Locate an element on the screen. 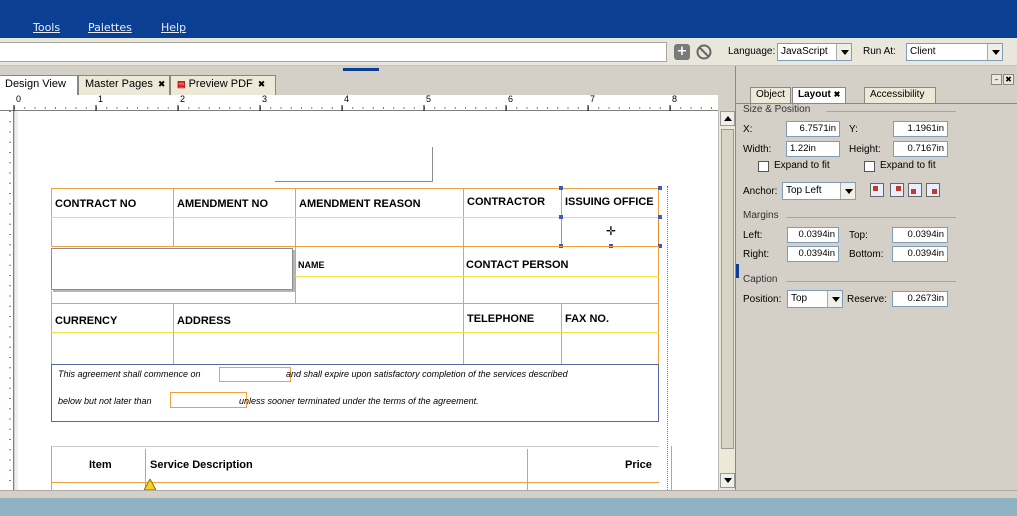 The height and width of the screenshot is (516, 1017). expand-height-checkbox is located at coordinates (869, 166).